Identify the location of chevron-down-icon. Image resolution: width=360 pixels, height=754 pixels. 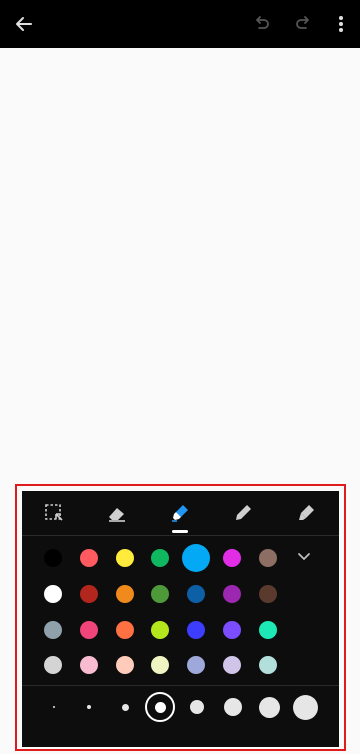
(304, 557).